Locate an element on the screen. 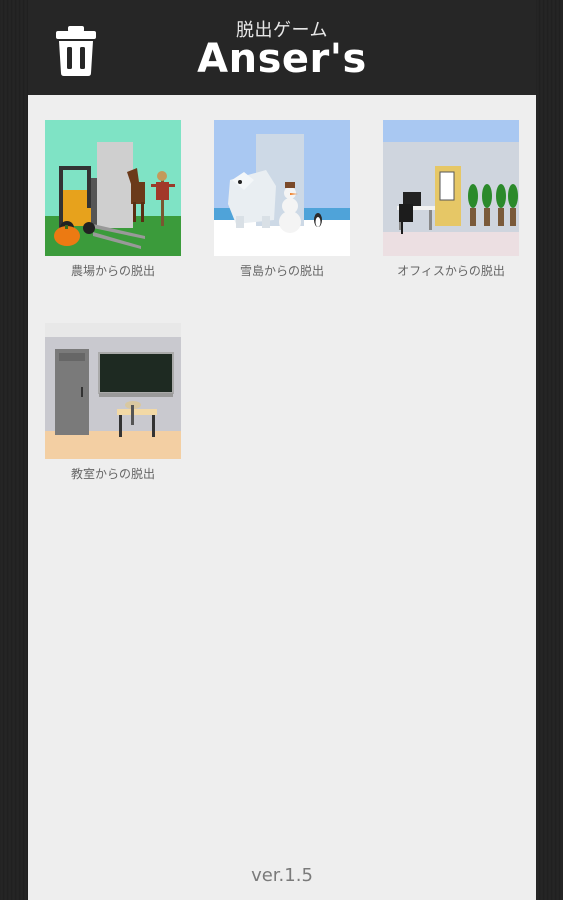 Image resolution: width=563 pixels, height=900 pixels. game-card-office: オフィスからの脱出 is located at coordinates (451, 199).